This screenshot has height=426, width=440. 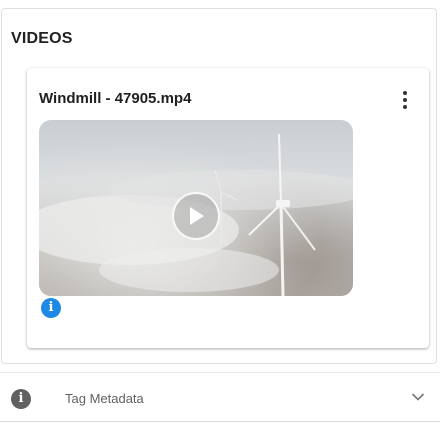 What do you see at coordinates (405, 100) in the screenshot?
I see `more-vert-icon` at bounding box center [405, 100].